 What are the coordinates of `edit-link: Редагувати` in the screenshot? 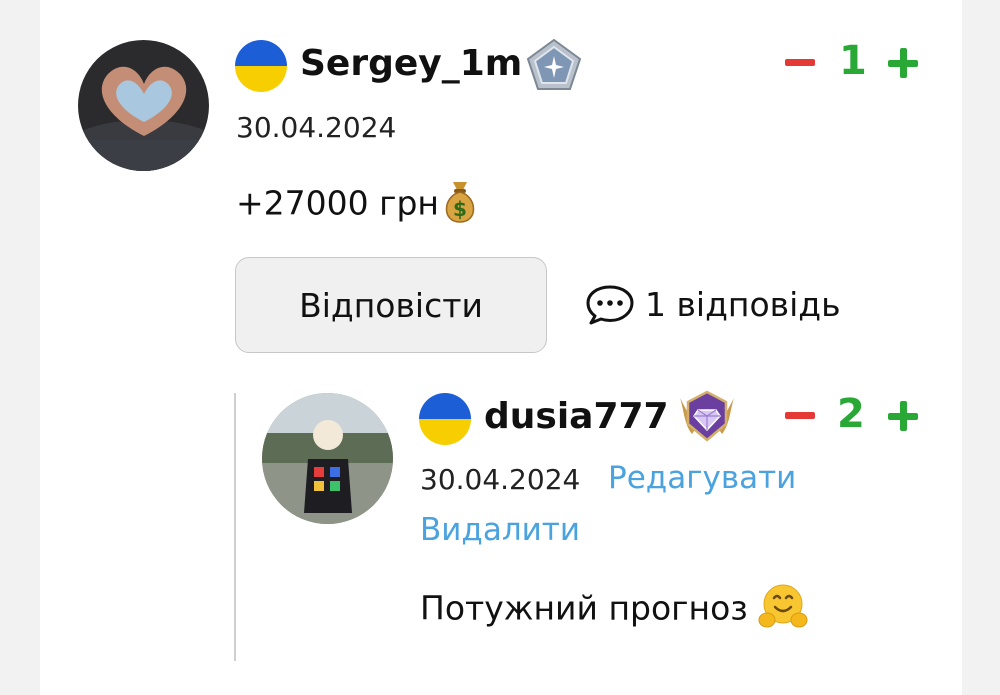 It's located at (702, 478).